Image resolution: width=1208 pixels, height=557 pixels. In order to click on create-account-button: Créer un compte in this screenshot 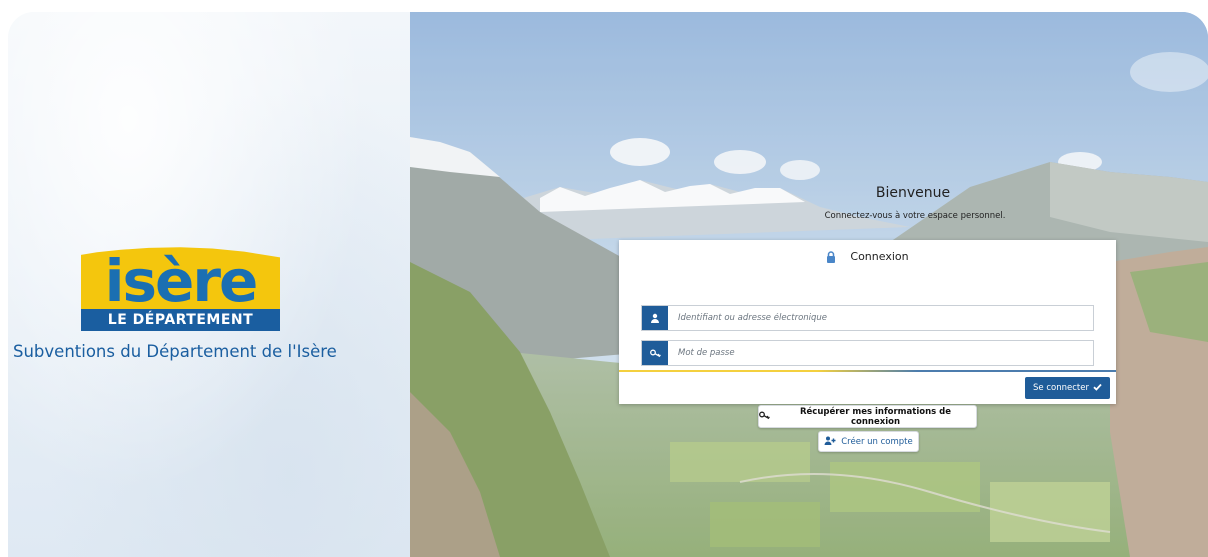, I will do `click(868, 441)`.